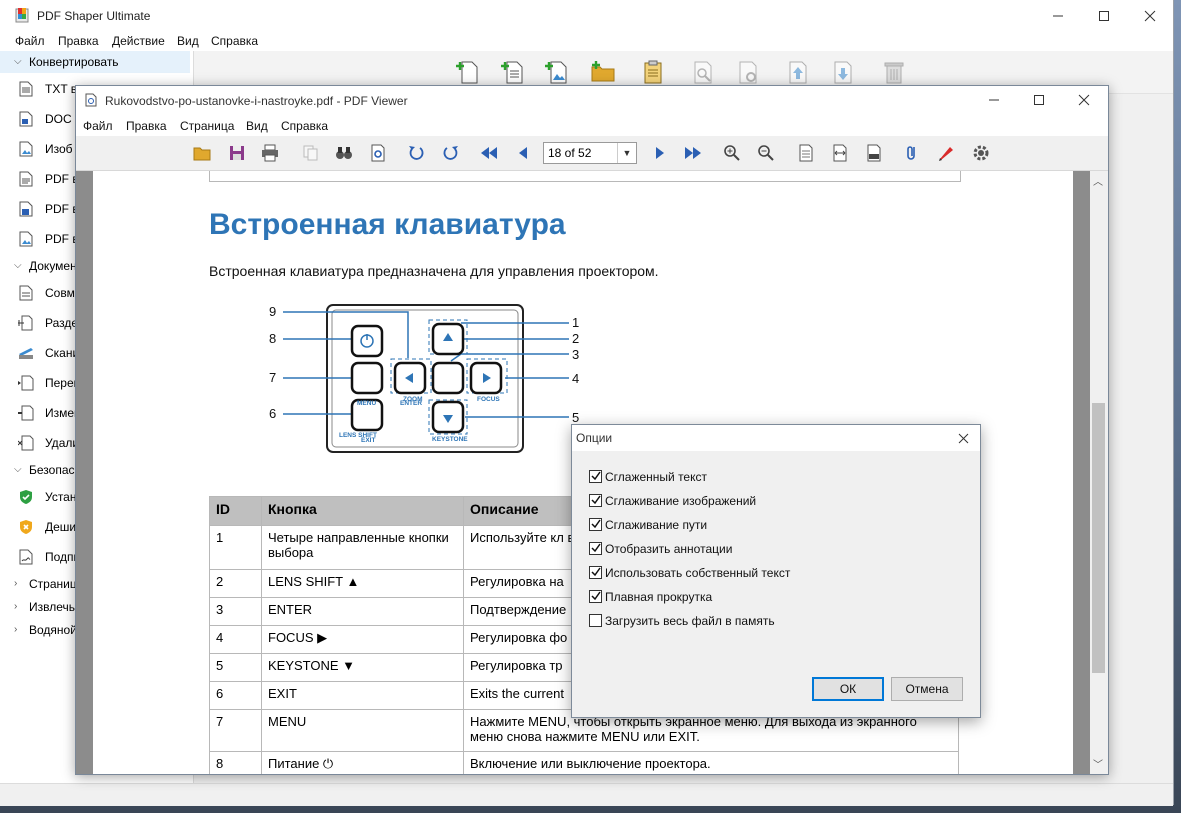  Describe the element at coordinates (576, 322) in the screenshot. I see `callout-1: 1` at that location.